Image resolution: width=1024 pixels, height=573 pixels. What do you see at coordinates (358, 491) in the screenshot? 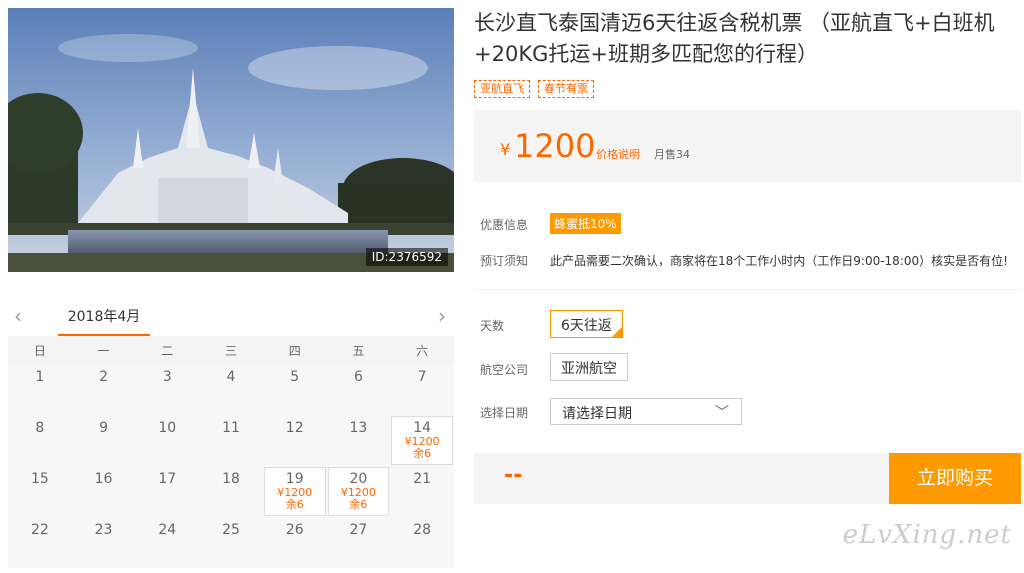
I see `calendar-day-available: 20 ¥1200 余6` at bounding box center [358, 491].